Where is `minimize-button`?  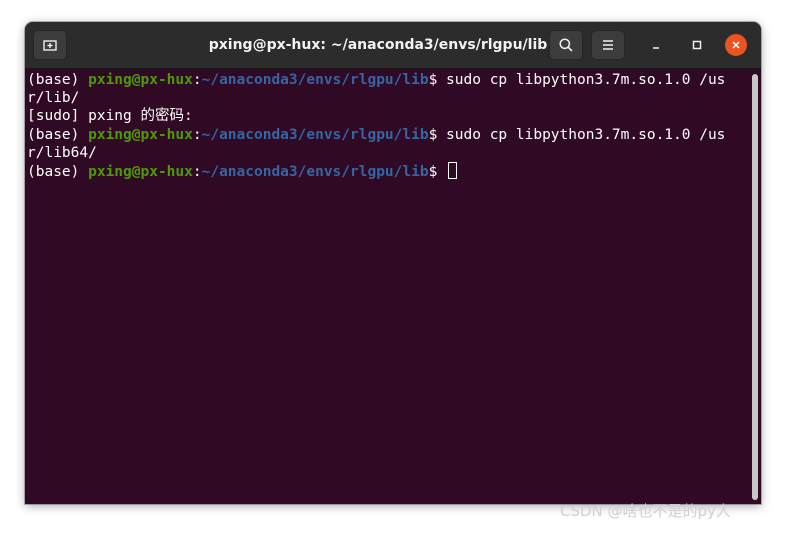 minimize-button is located at coordinates (656, 45).